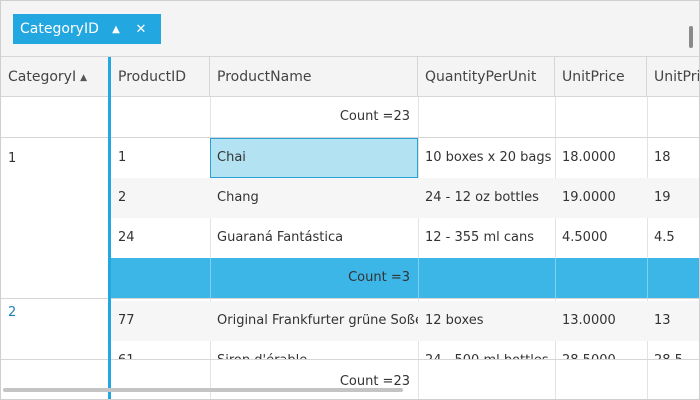  I want to click on cell-quantity: 10 boxes x 20 bags, so click(486, 158).